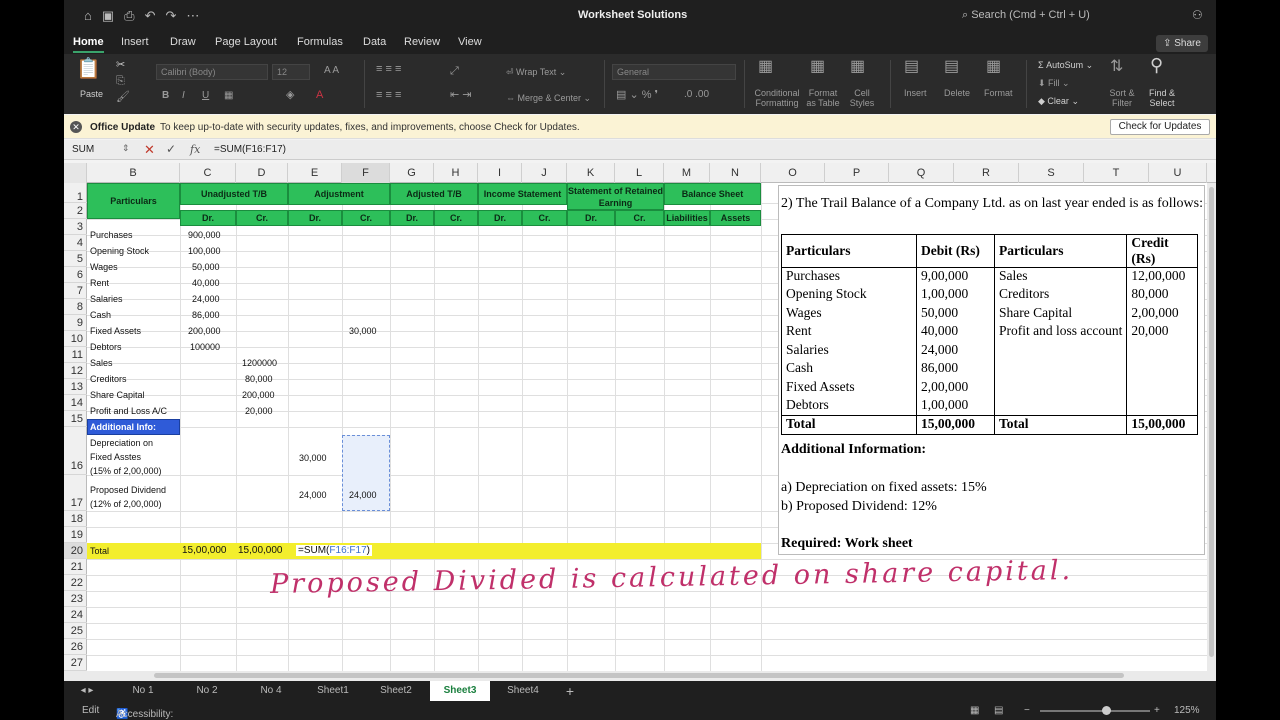 The height and width of the screenshot is (720, 1280). I want to click on row-header: 14, so click(75, 403).